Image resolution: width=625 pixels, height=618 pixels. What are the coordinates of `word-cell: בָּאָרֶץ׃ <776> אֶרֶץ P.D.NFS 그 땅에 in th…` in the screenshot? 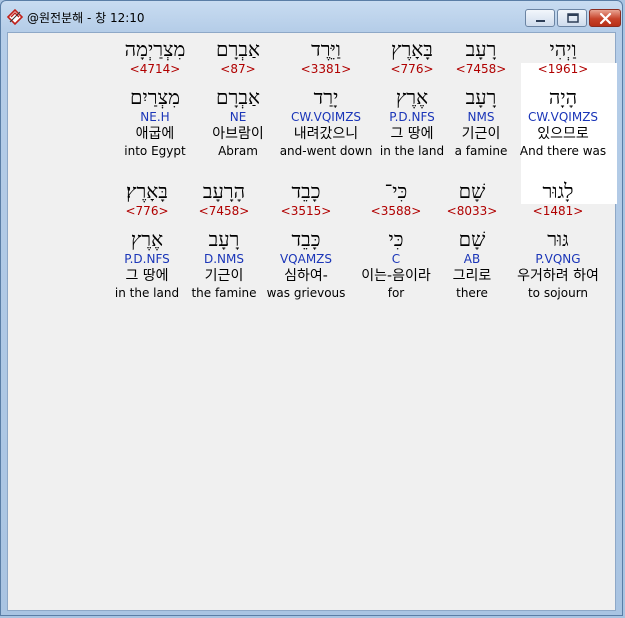 It's located at (147, 240).